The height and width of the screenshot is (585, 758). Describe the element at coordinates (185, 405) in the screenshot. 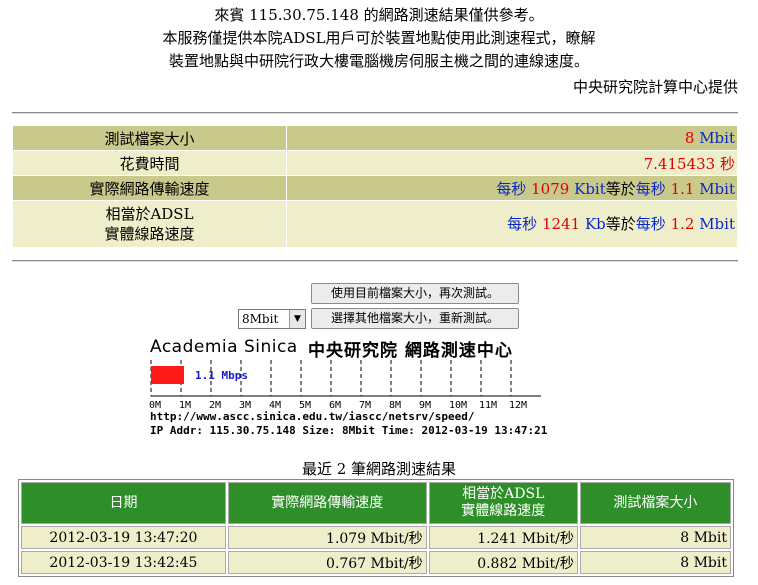

I see `tick-label: 1M` at that location.